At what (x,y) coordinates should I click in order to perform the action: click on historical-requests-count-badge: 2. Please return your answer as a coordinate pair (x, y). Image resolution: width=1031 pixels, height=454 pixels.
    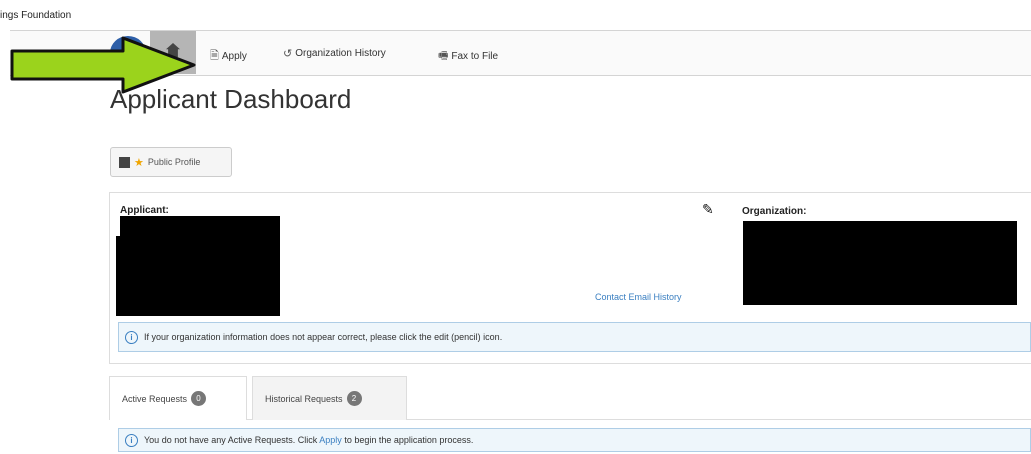
    Looking at the image, I should click on (354, 398).